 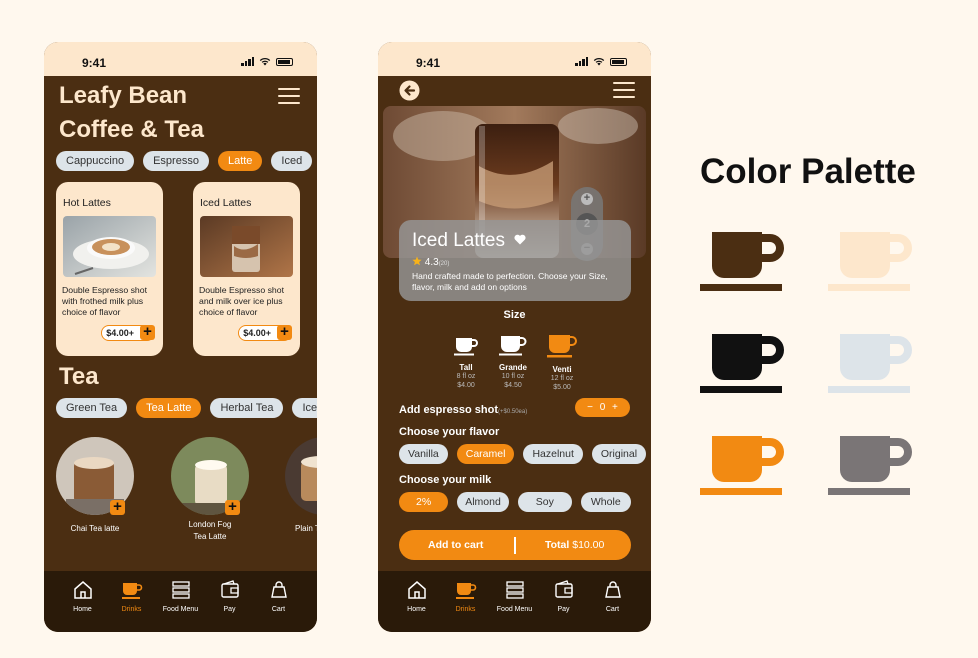 I want to click on size-option-tall: Tall 8 fl oz $4.00, so click(x=466, y=362).